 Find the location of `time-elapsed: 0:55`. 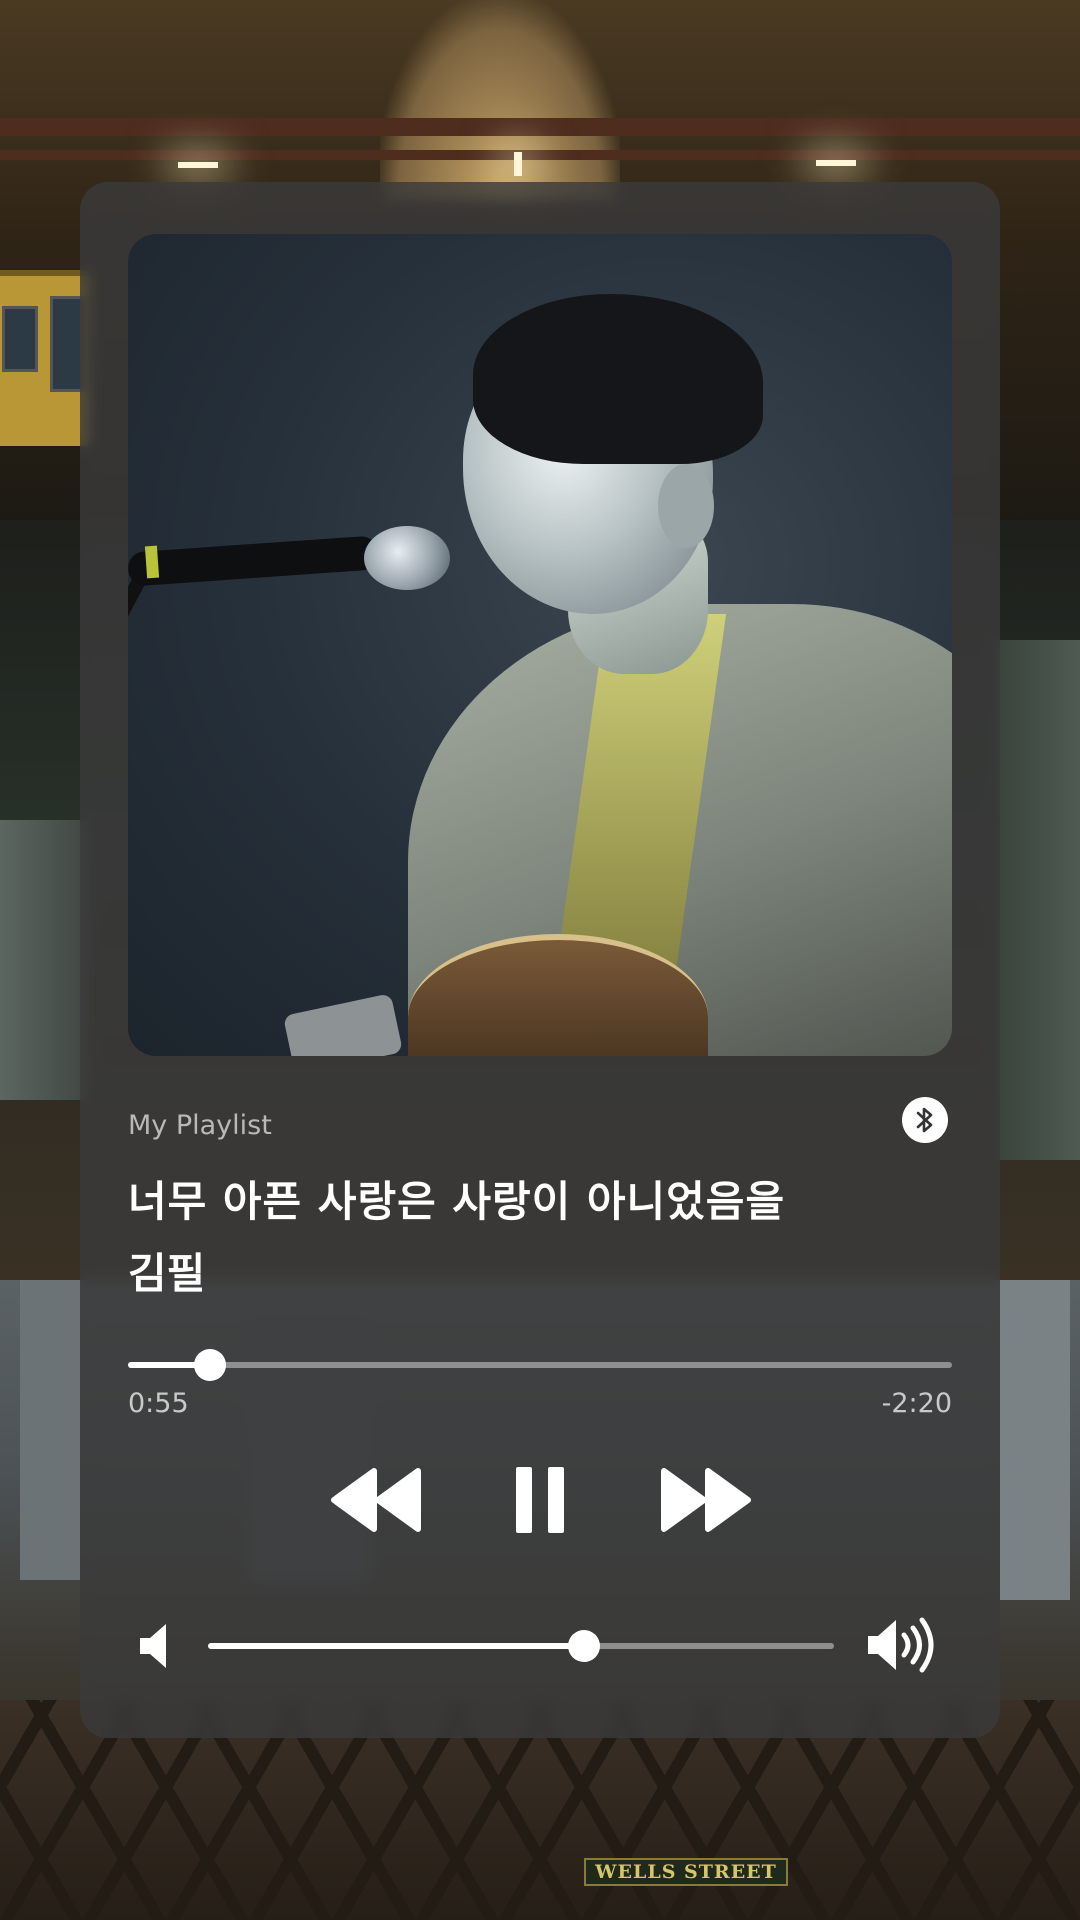

time-elapsed: 0:55 is located at coordinates (158, 1403).